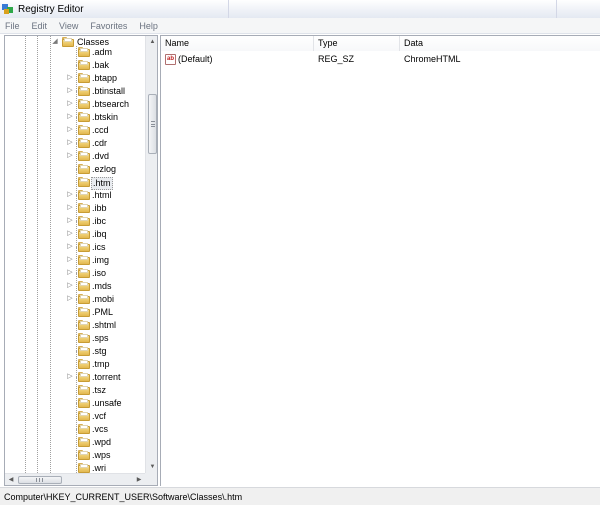  I want to click on tree-item: .vcf, so click(75, 416).